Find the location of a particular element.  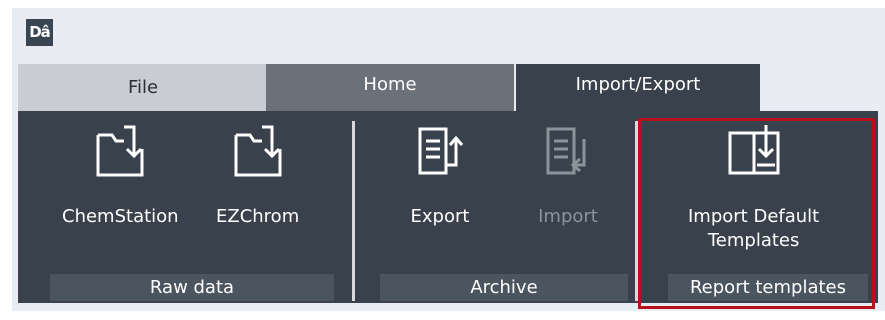

group-separator is located at coordinates (353, 211).